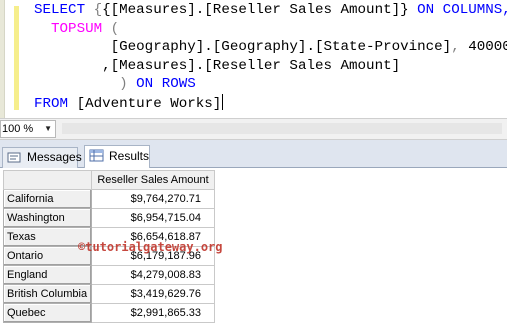  I want to click on editor-gutter, so click(2, 59).